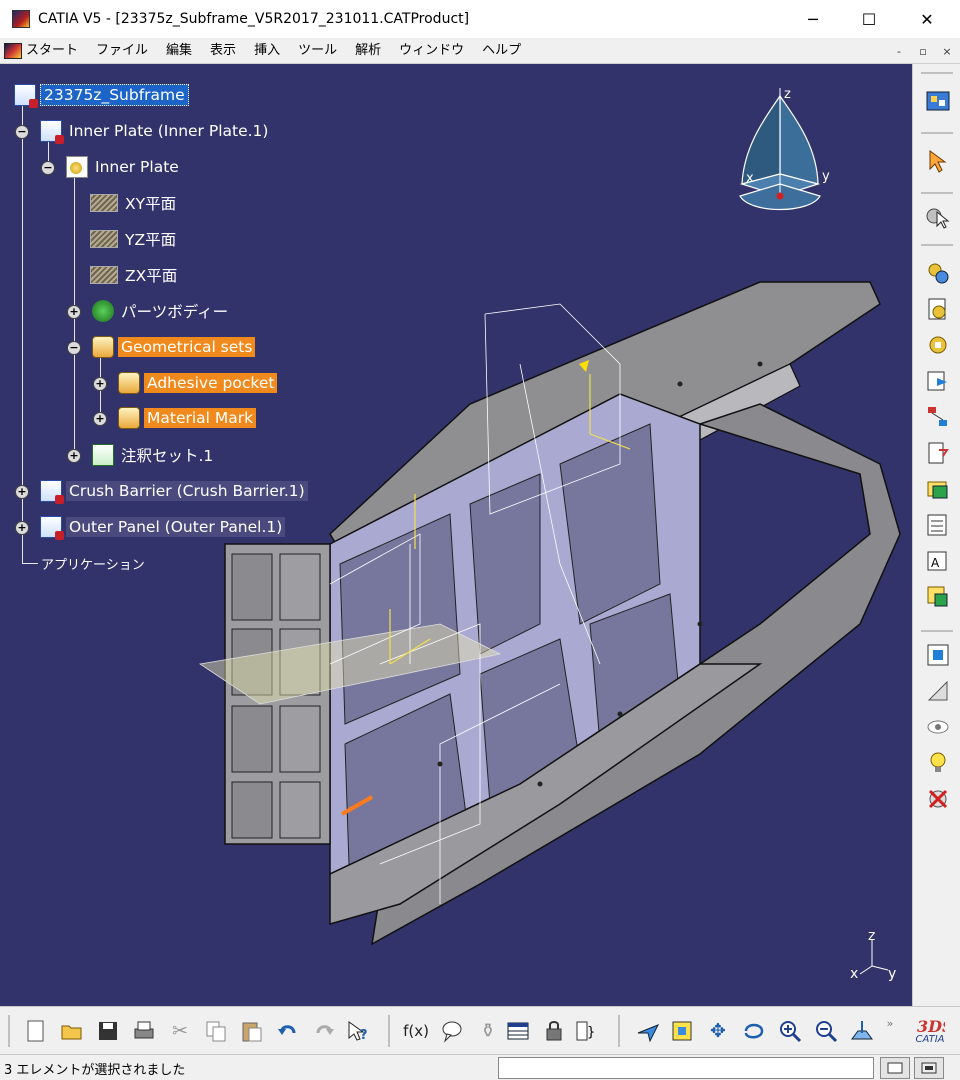 This screenshot has height=1080, width=960. I want to click on tree-node-label: パーツボディー, so click(174, 311).